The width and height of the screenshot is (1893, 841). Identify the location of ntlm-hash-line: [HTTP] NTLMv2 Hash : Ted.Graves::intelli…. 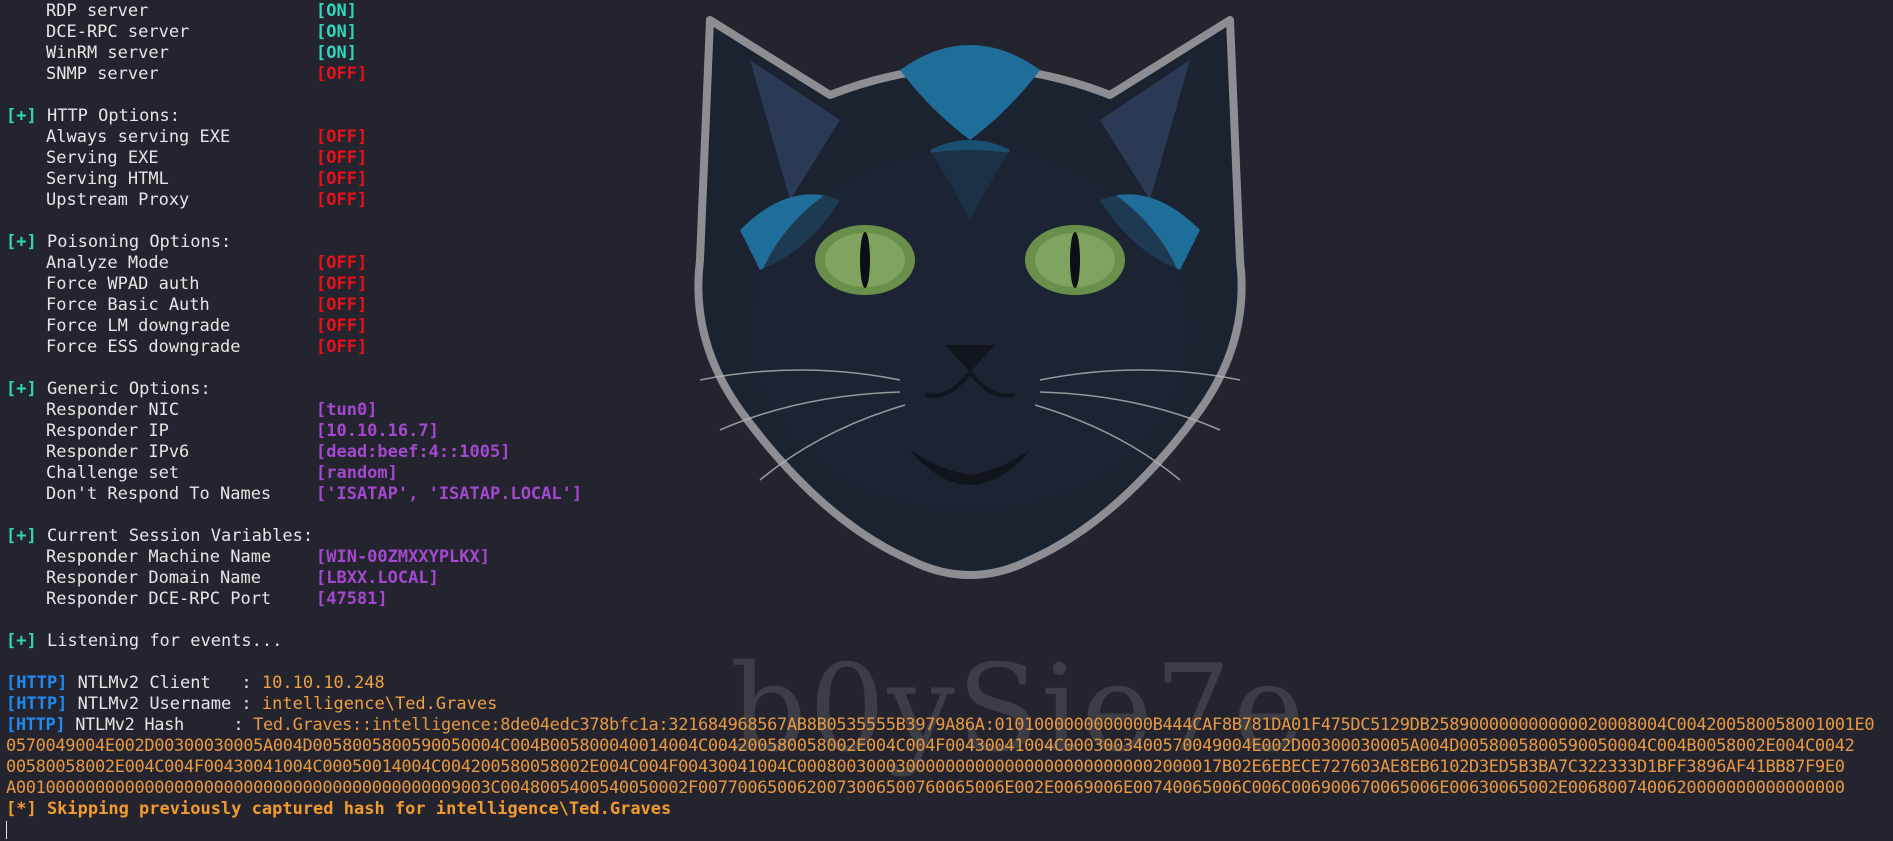
(946, 725).